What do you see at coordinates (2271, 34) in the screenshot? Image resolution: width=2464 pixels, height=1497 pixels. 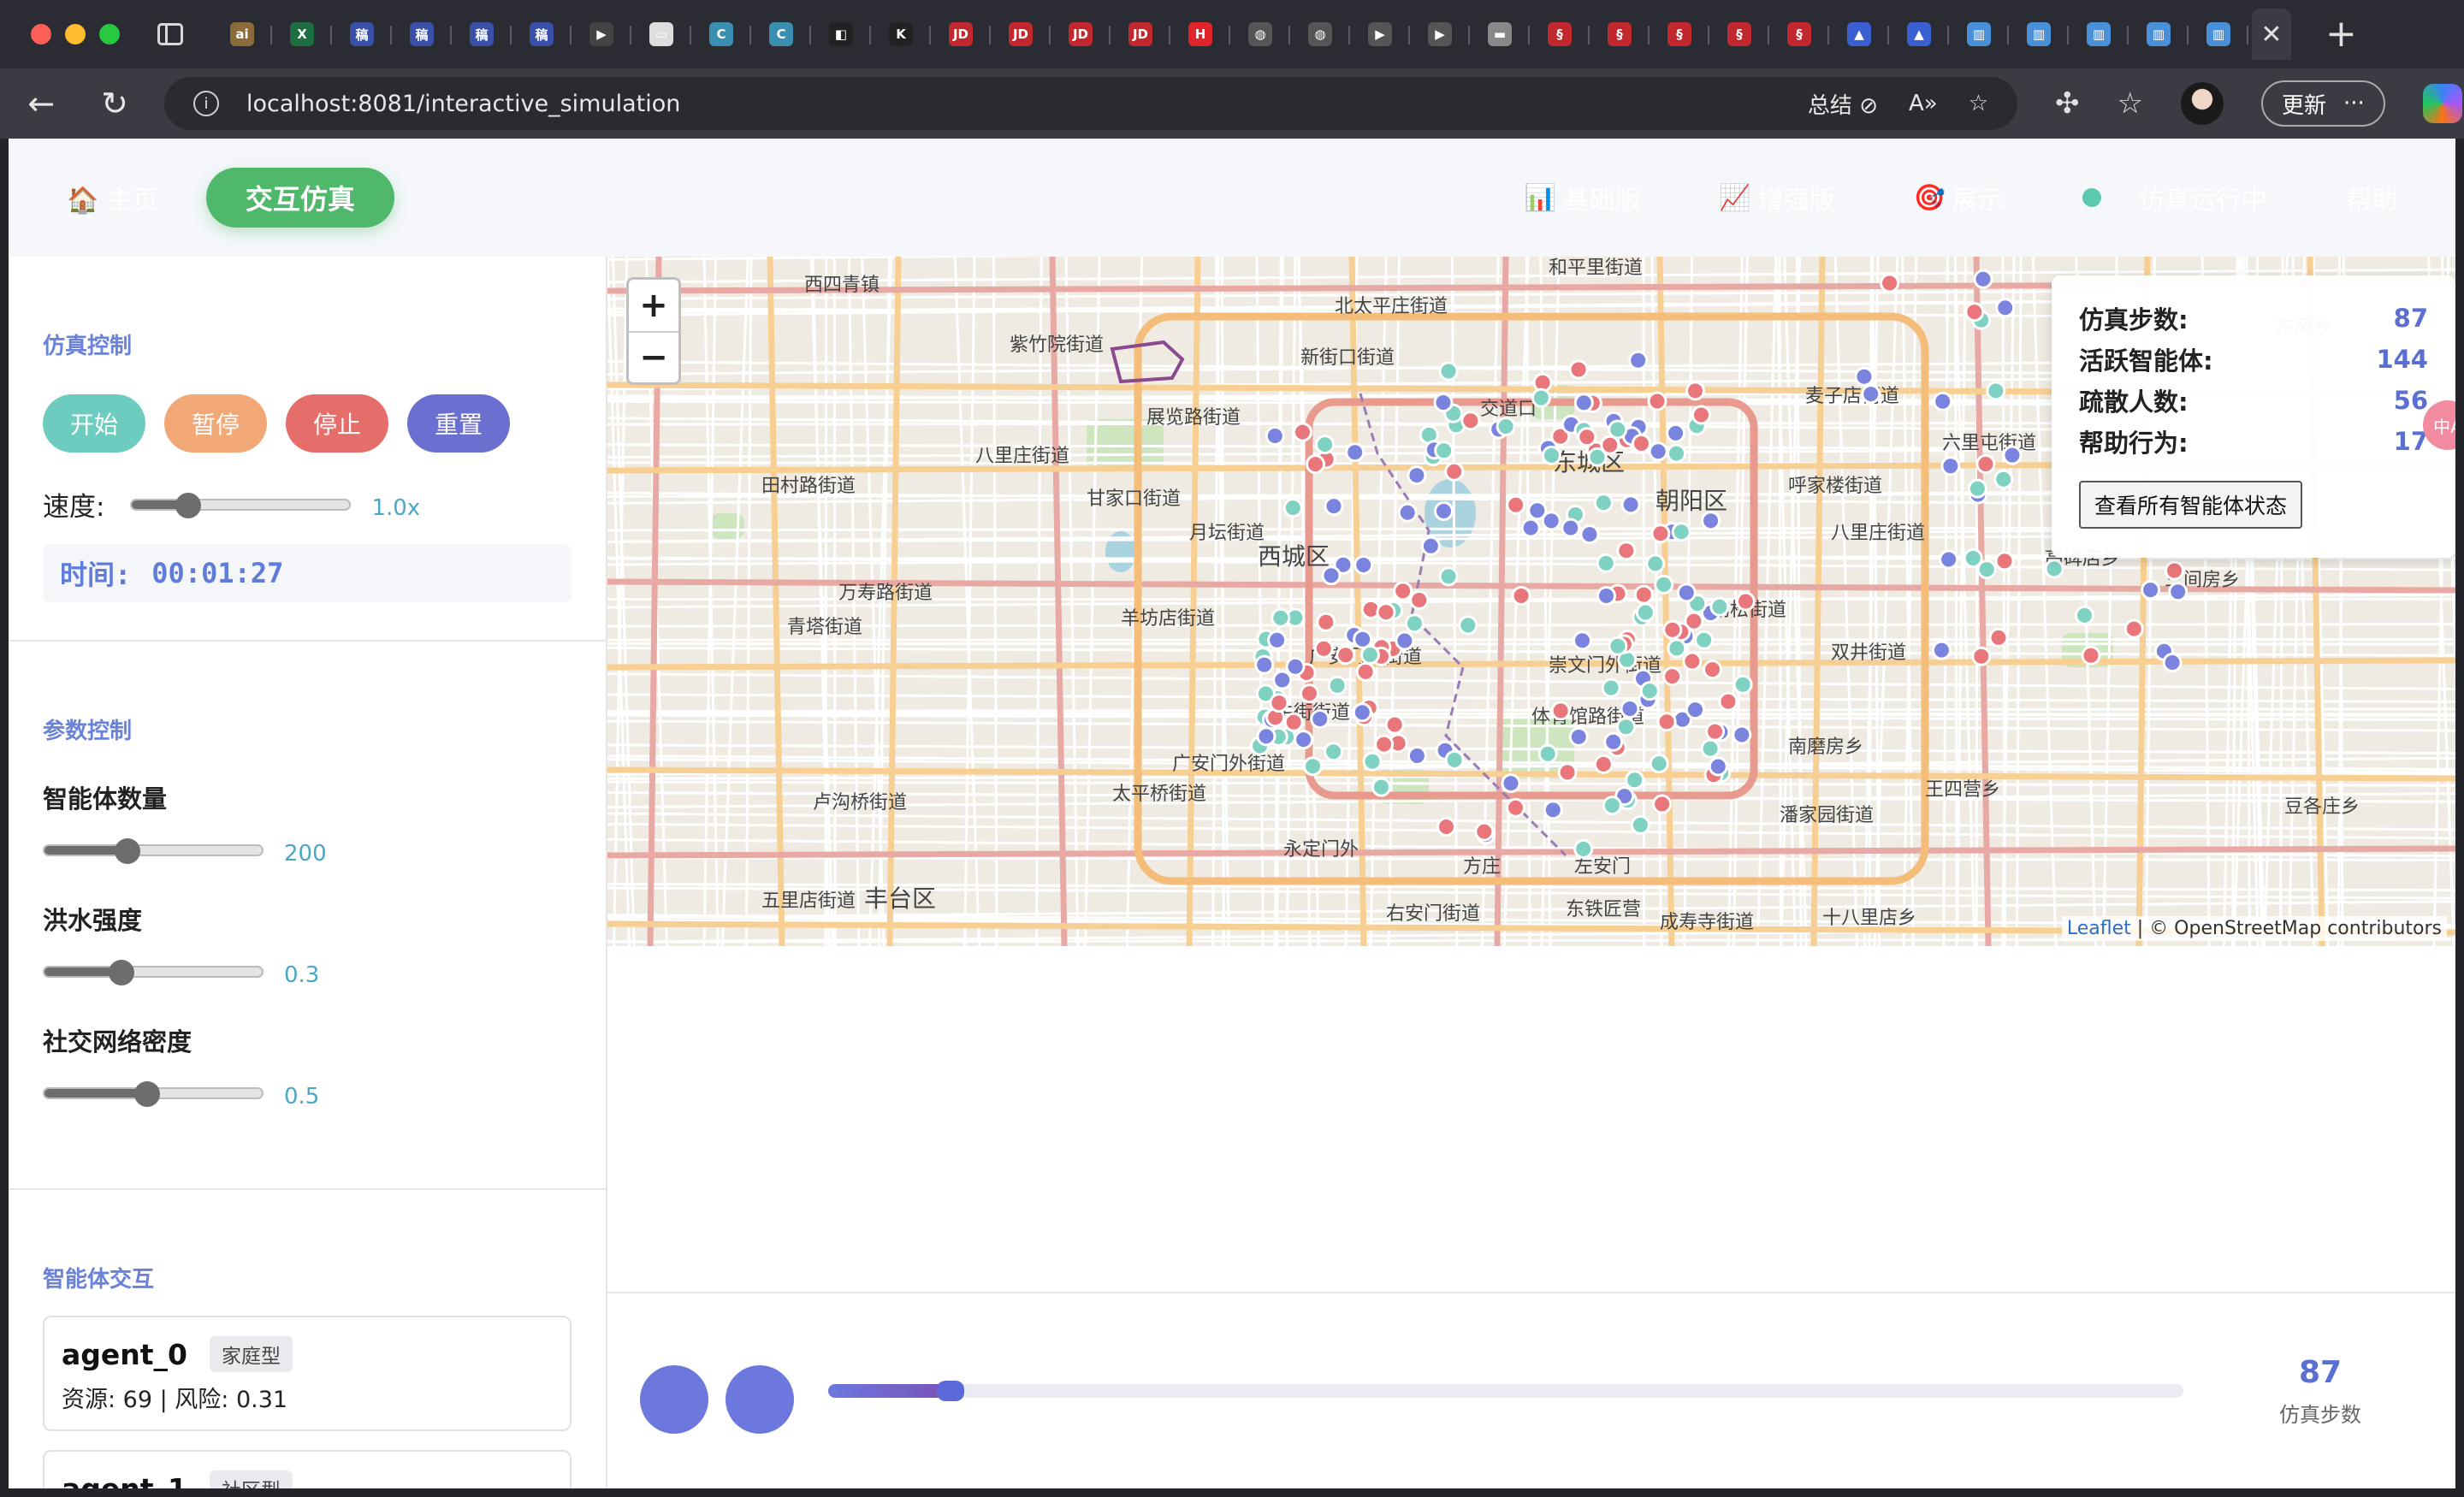 I see `active-tab-close-icon: ✕` at bounding box center [2271, 34].